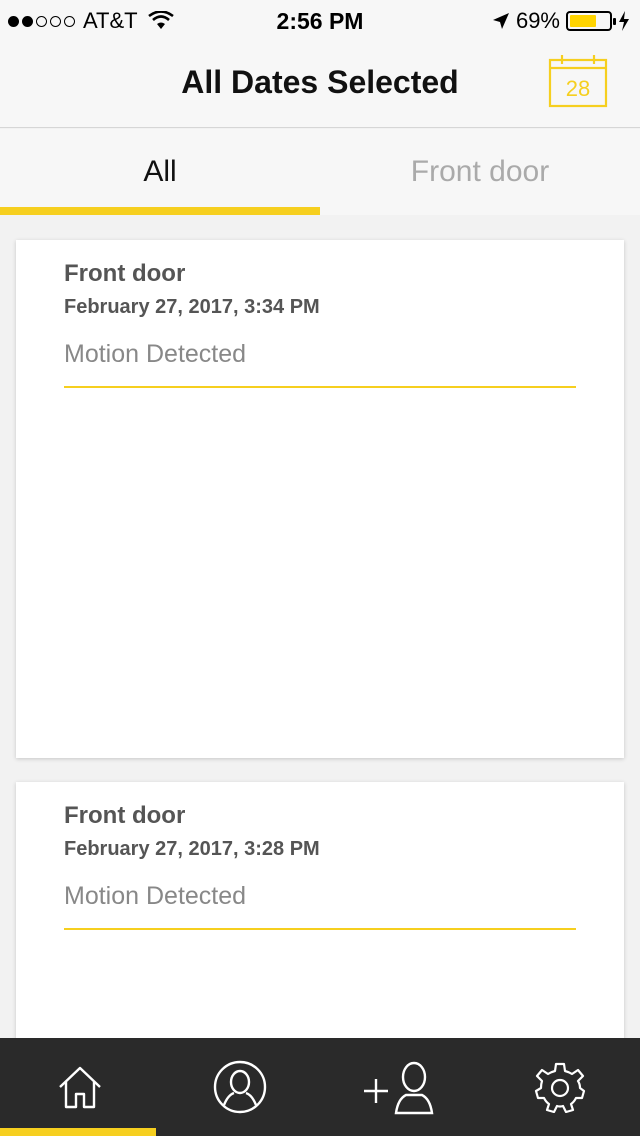  I want to click on charging-icon, so click(624, 21).